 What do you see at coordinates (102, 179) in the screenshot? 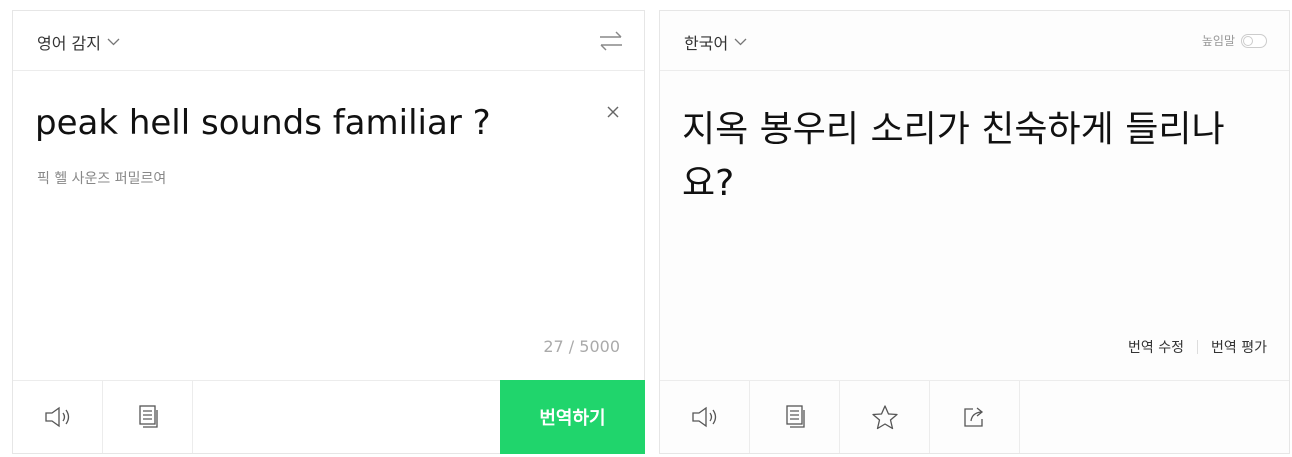
I see `source-pronunciation: 픽 헬 사운즈 퍼밀르여` at bounding box center [102, 179].